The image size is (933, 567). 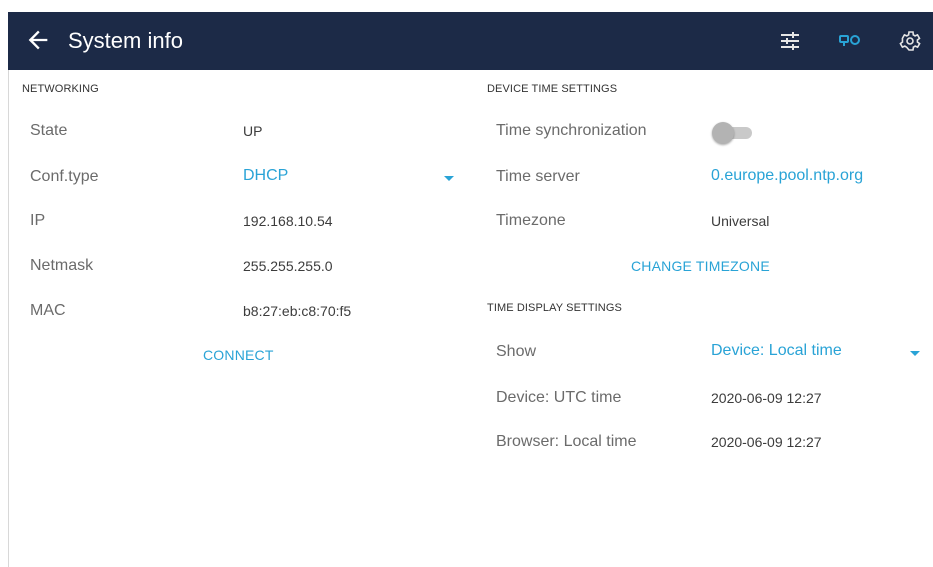 I want to click on app-bar: System info, so click(x=470, y=41).